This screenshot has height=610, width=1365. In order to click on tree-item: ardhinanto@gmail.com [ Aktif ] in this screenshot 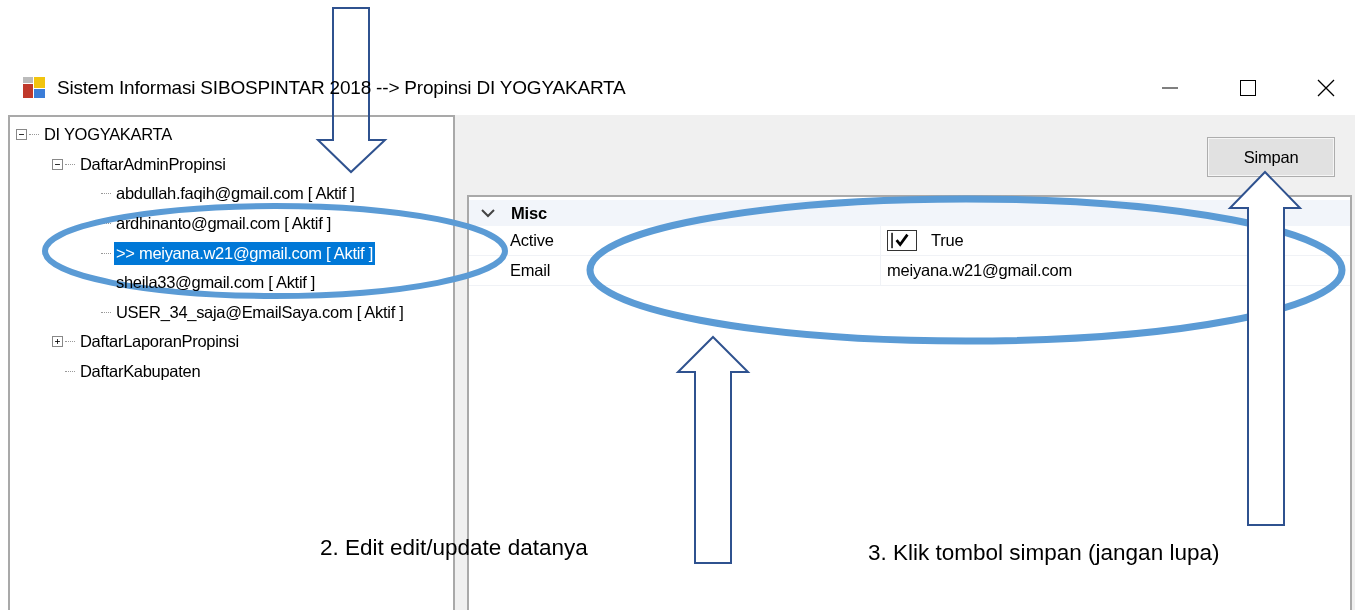, I will do `click(223, 224)`.